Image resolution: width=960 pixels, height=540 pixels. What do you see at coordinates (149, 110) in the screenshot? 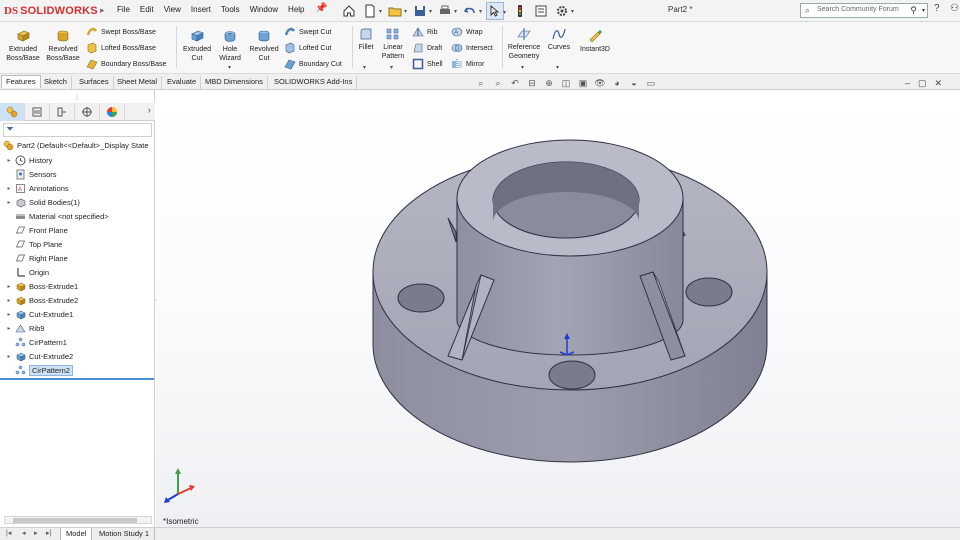
I see `chevron-right-icon: ›` at bounding box center [149, 110].